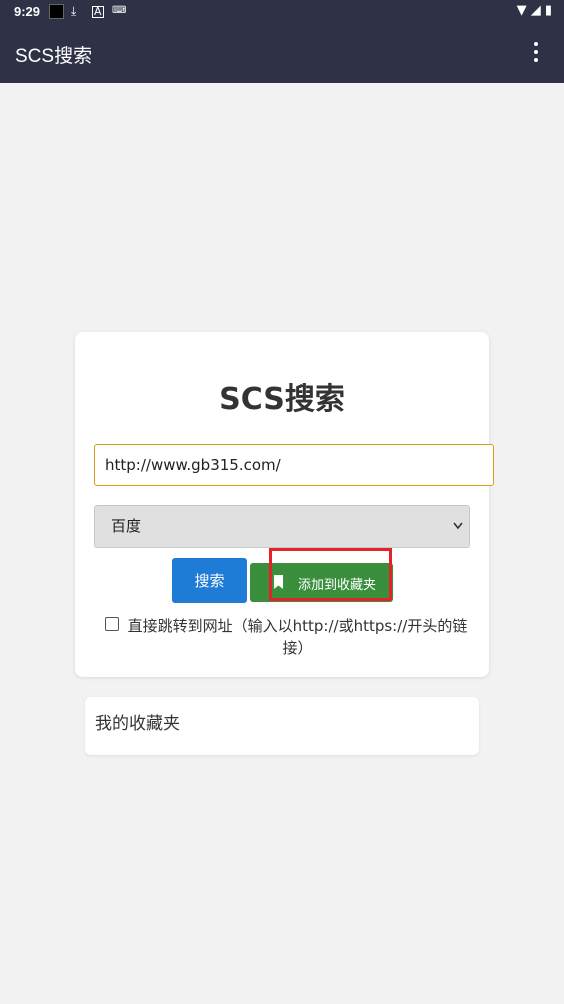 This screenshot has width=564, height=1004. What do you see at coordinates (282, 399) in the screenshot?
I see `page-title: SCS搜索` at bounding box center [282, 399].